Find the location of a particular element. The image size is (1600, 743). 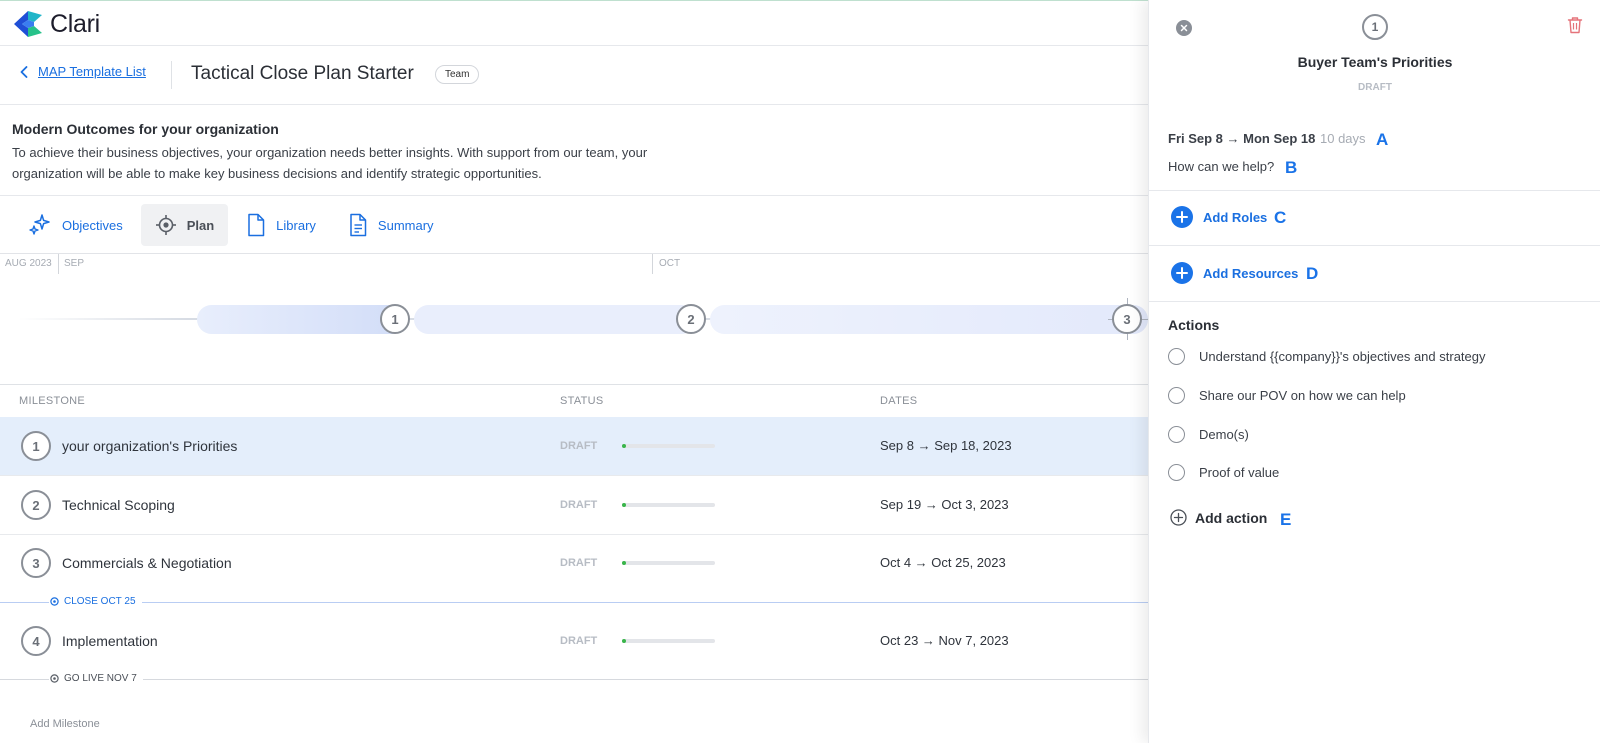

close-date-marker: CLOSE OCT 25 is located at coordinates (95, 601).